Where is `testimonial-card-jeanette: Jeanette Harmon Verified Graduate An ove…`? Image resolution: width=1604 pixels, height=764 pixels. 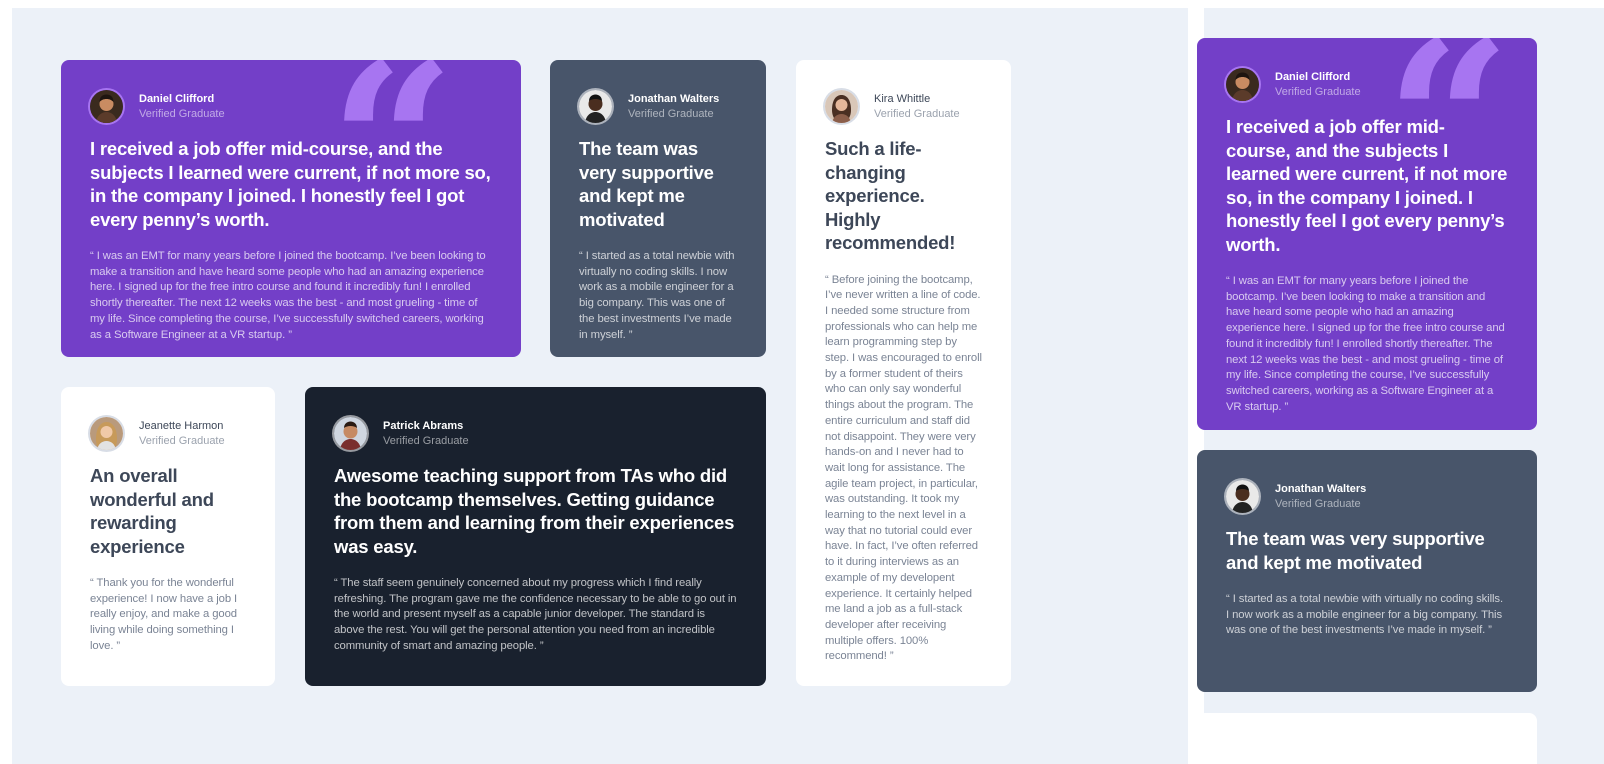
testimonial-card-jeanette: Jeanette Harmon Verified Graduate An ove… is located at coordinates (168, 536).